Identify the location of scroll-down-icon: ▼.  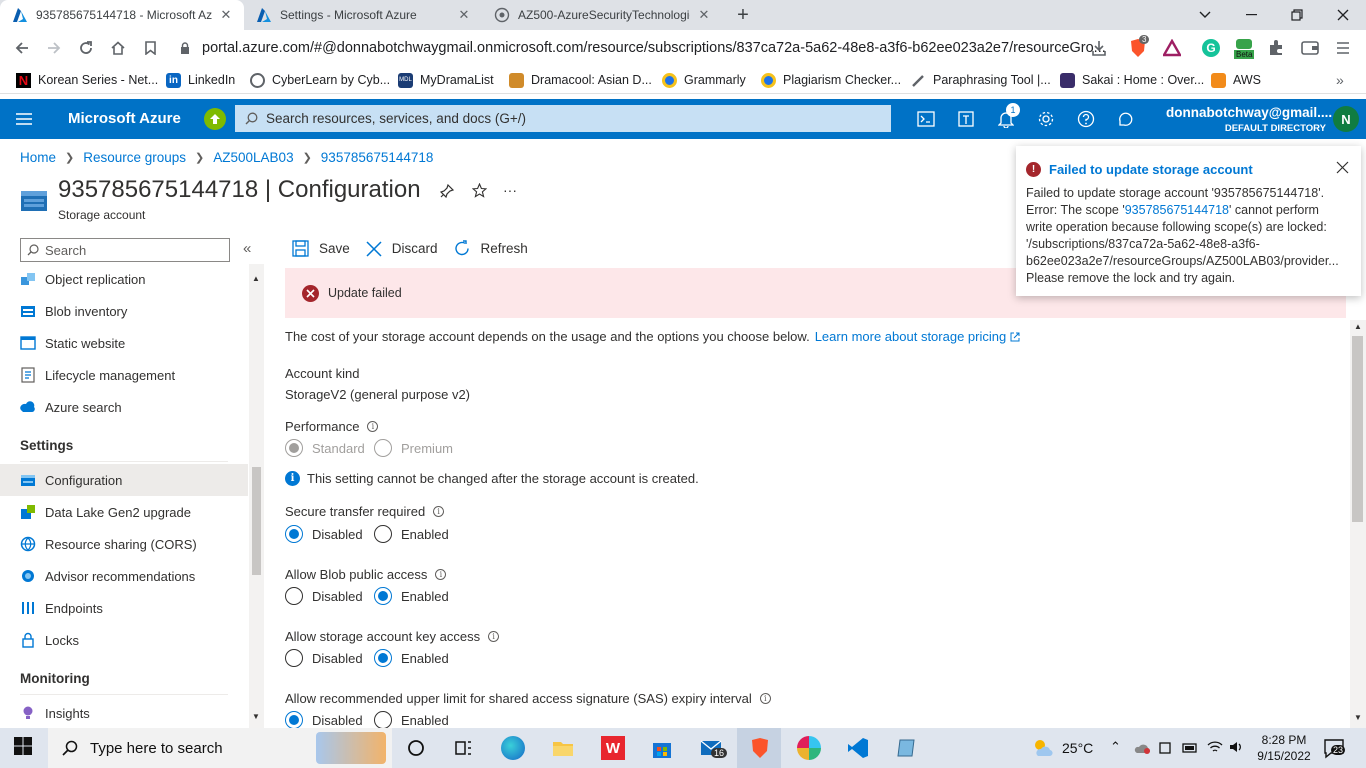
(1358, 717).